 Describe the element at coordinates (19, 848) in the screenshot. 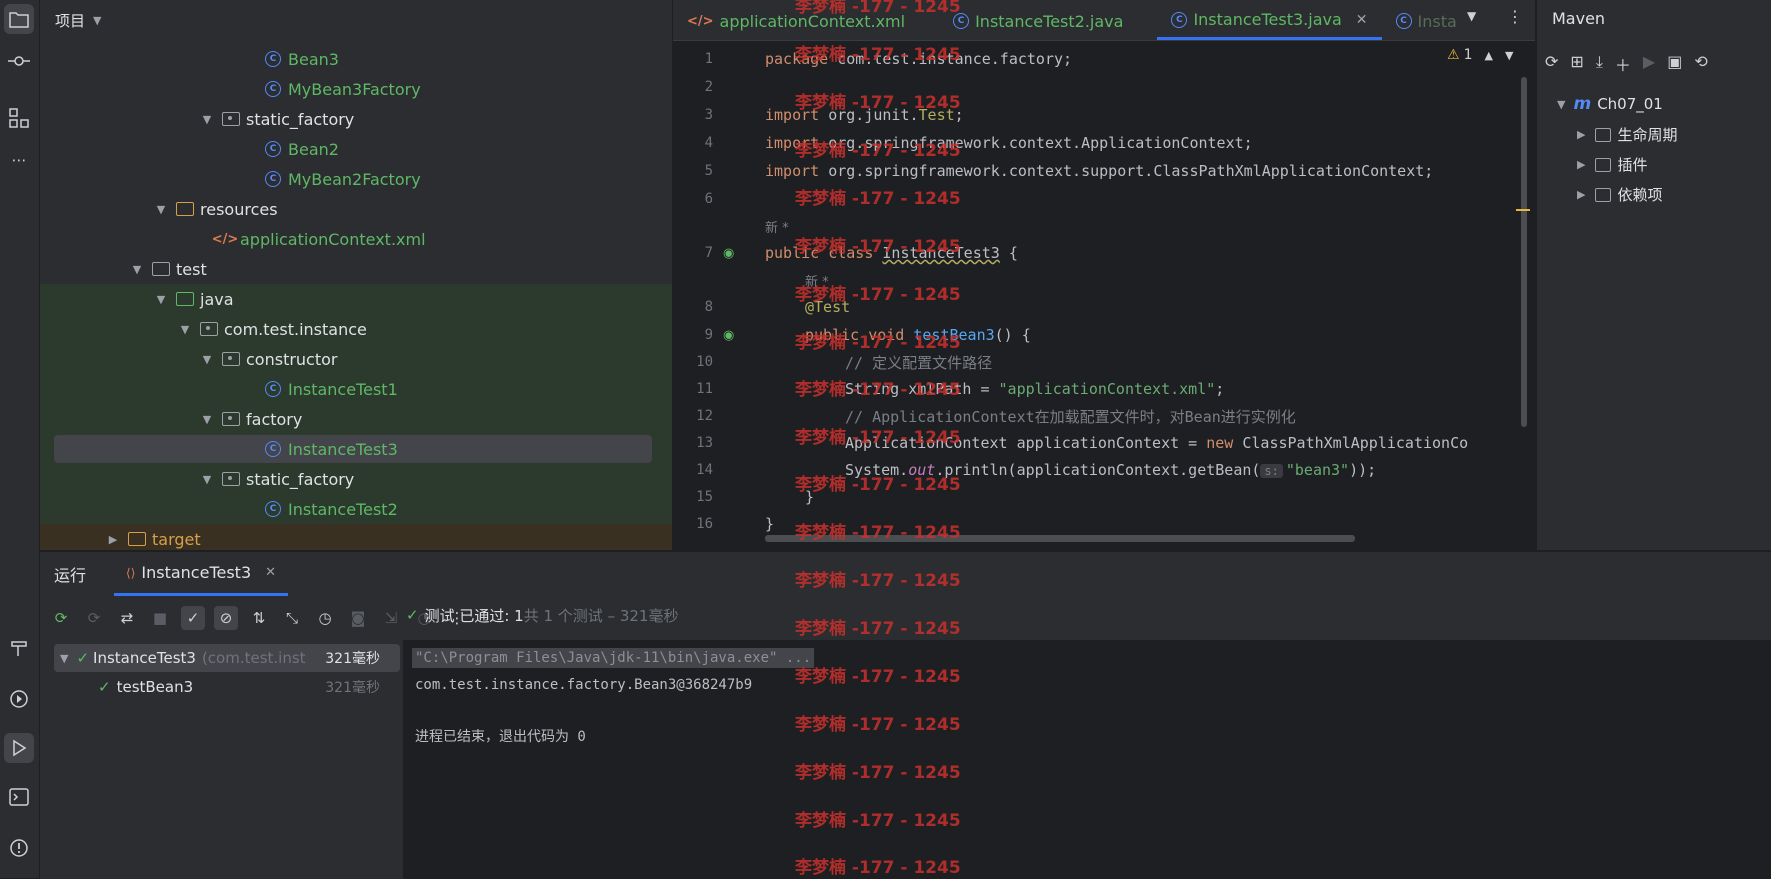

I see `problems-icon` at that location.